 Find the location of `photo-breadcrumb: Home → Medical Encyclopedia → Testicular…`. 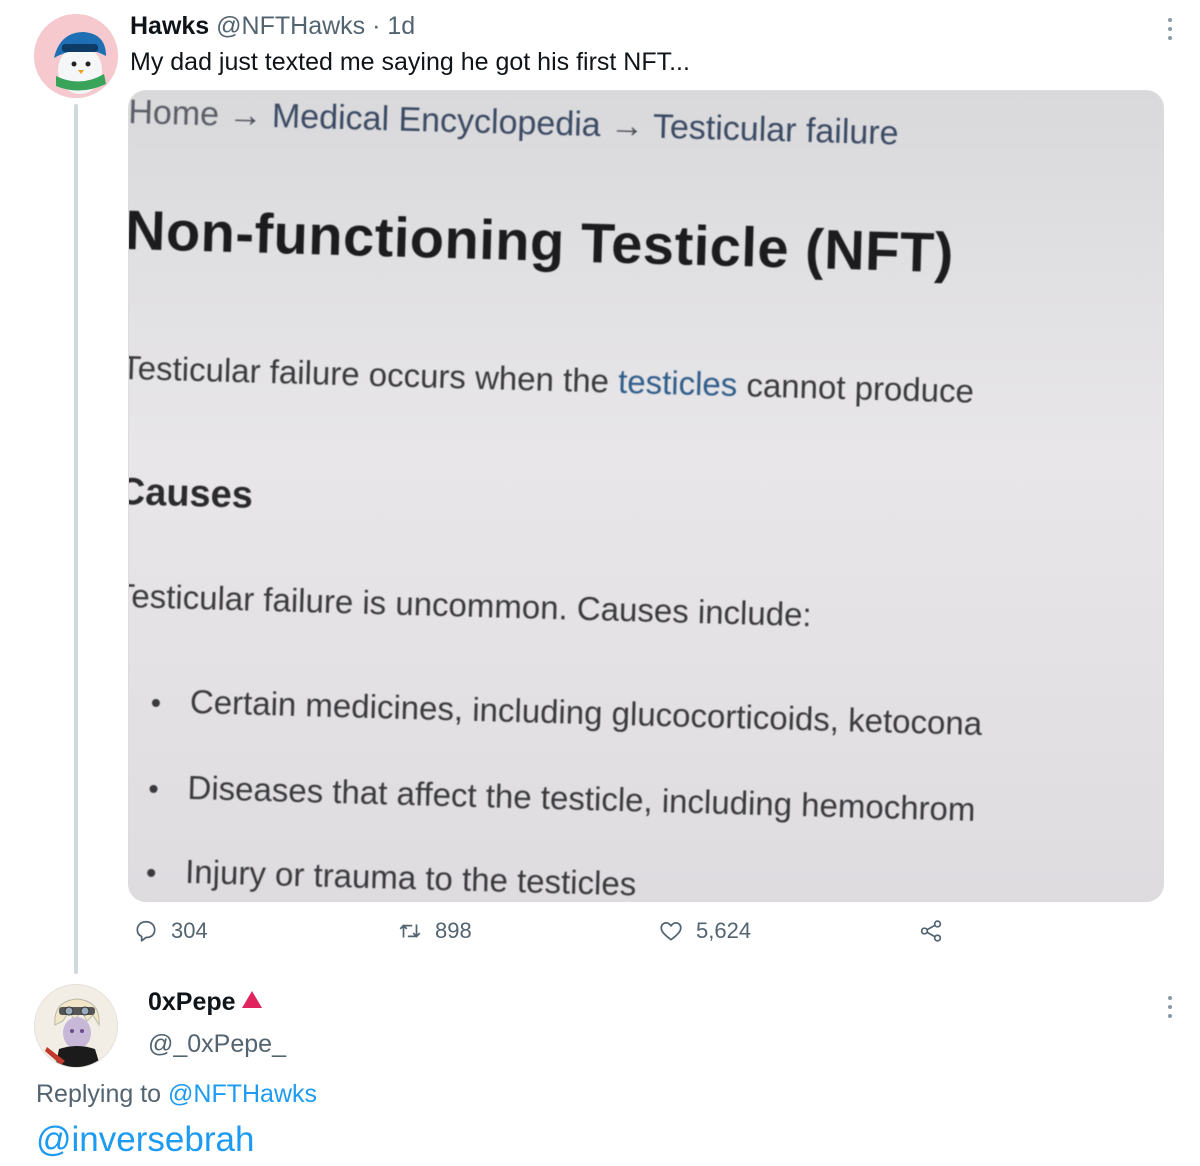

photo-breadcrumb: Home → Medical Encyclopedia → Testicular… is located at coordinates (514, 122).